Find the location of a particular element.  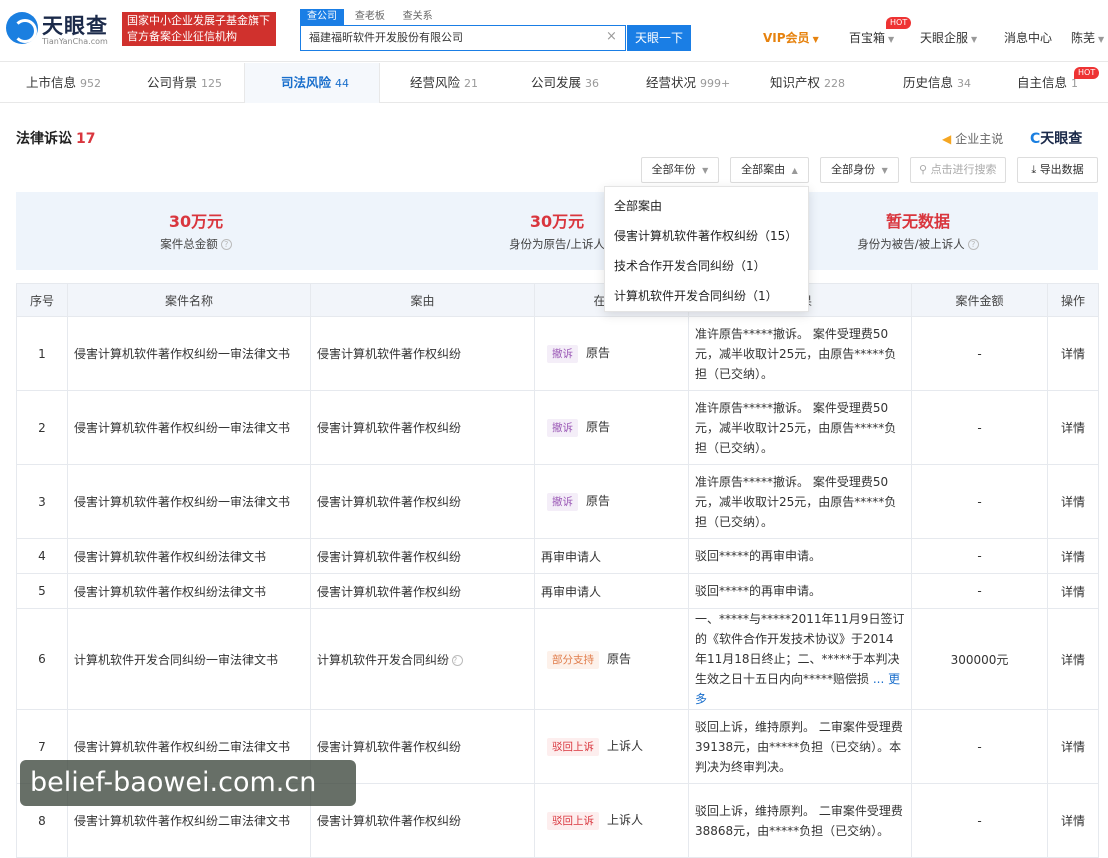

tab-judicial-risk: 司法风险 44 is located at coordinates (312, 83).